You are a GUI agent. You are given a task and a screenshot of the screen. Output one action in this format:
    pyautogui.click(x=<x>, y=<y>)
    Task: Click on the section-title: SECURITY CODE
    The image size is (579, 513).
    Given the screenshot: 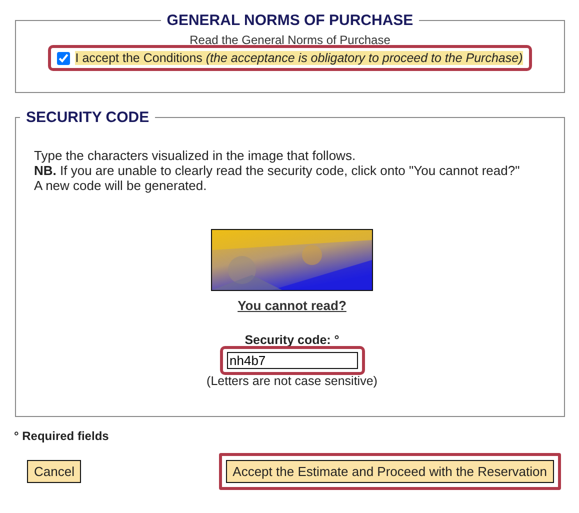 What is the action you would take?
    pyautogui.click(x=87, y=117)
    